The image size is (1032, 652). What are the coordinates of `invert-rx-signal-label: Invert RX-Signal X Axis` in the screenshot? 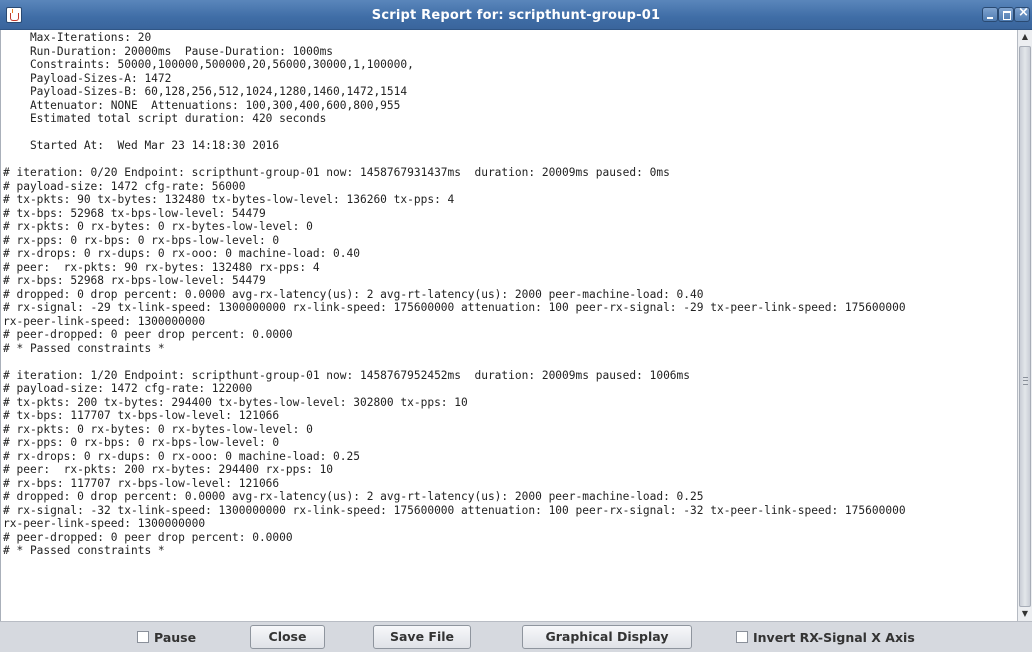 It's located at (834, 637).